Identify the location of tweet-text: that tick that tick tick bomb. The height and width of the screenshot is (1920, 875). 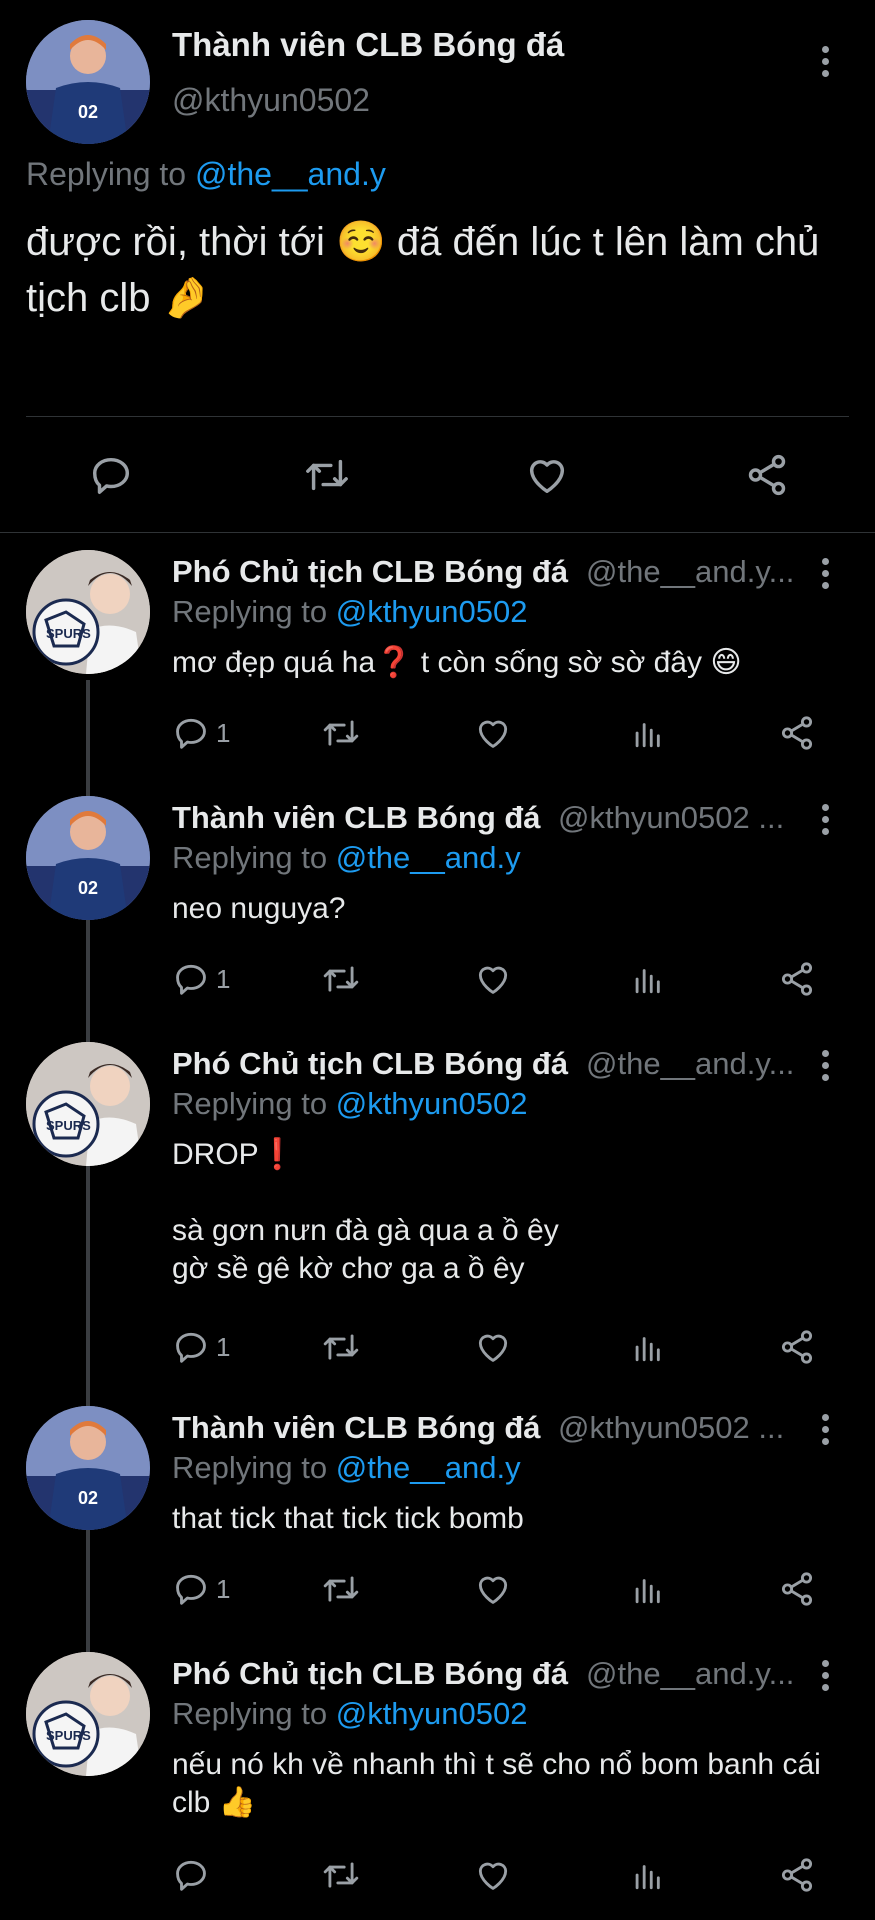
(348, 1518).